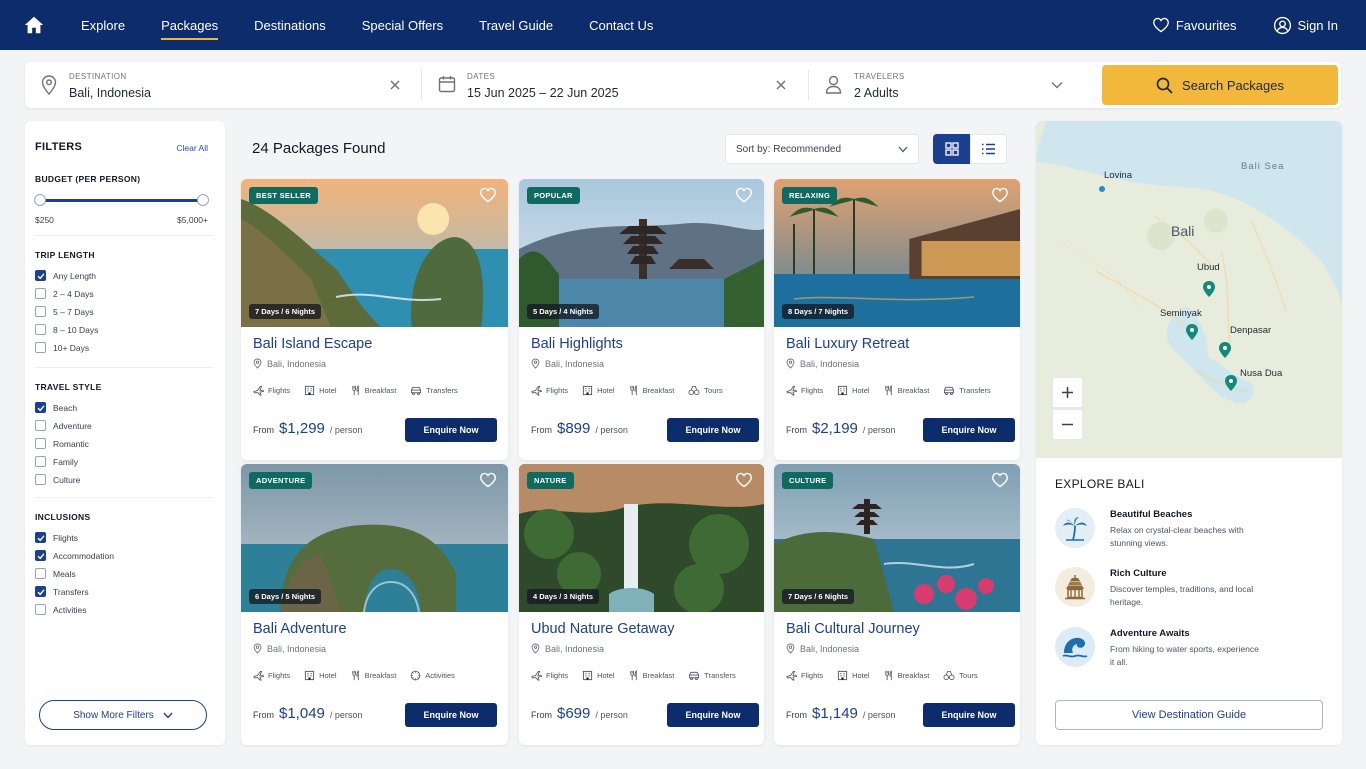  Describe the element at coordinates (57, 479) in the screenshot. I see `filter-option: Culture` at that location.